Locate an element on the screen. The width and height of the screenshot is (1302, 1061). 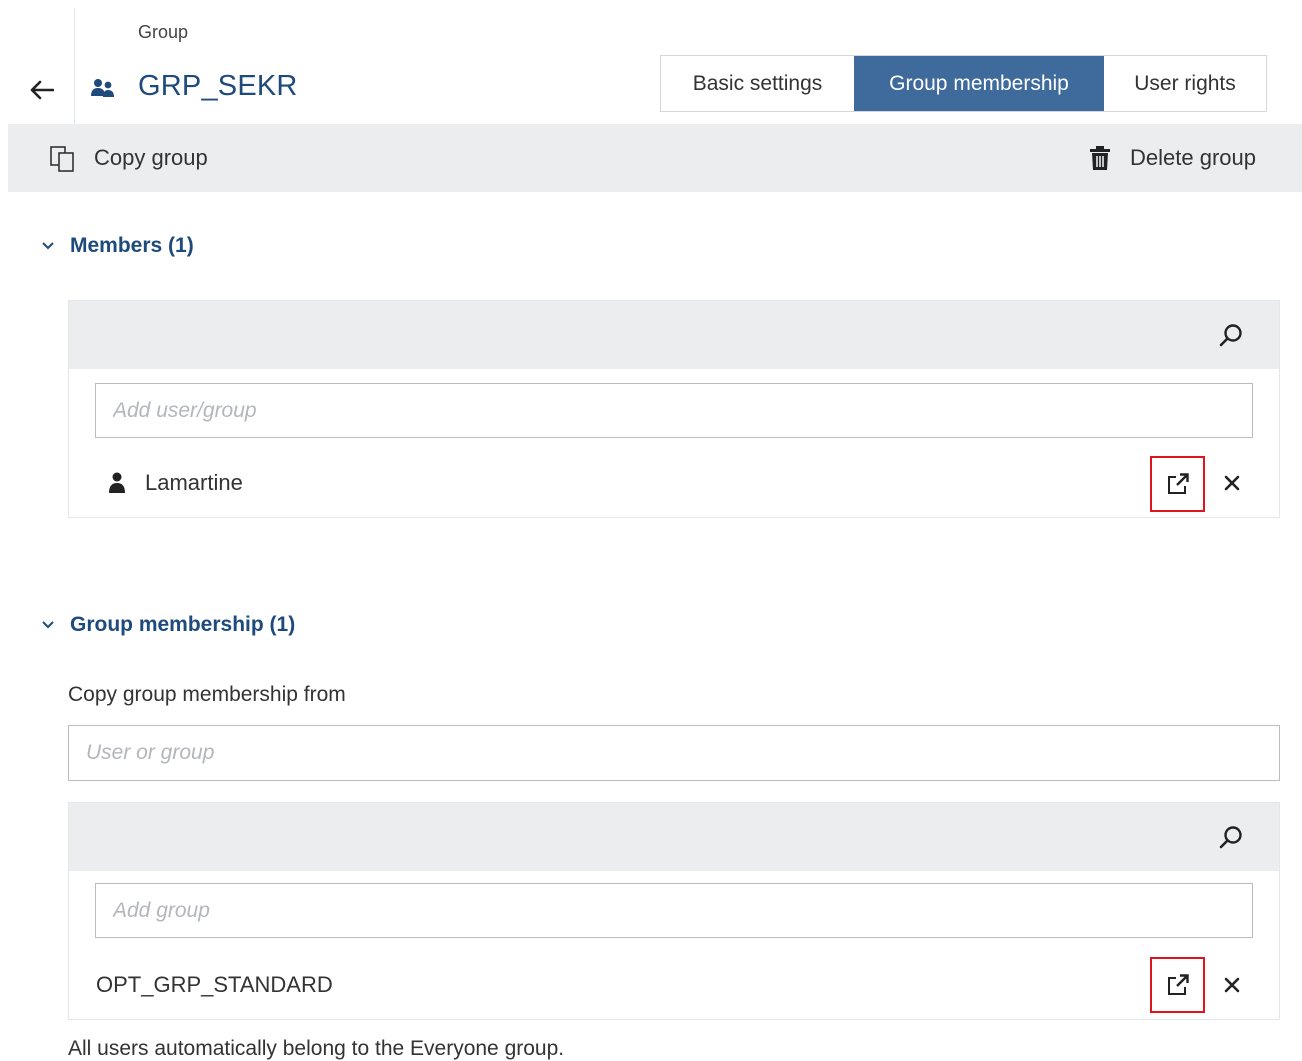
member-row: Lamartine is located at coordinates (175, 483).